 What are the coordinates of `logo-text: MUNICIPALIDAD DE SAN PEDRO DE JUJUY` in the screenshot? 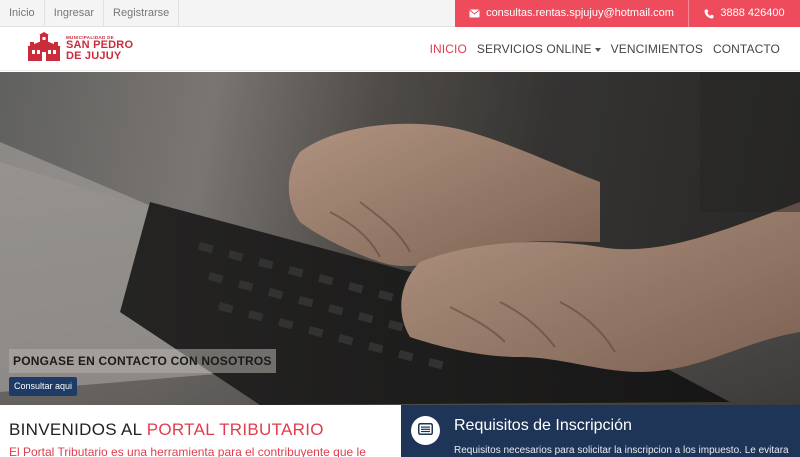 It's located at (99, 49).